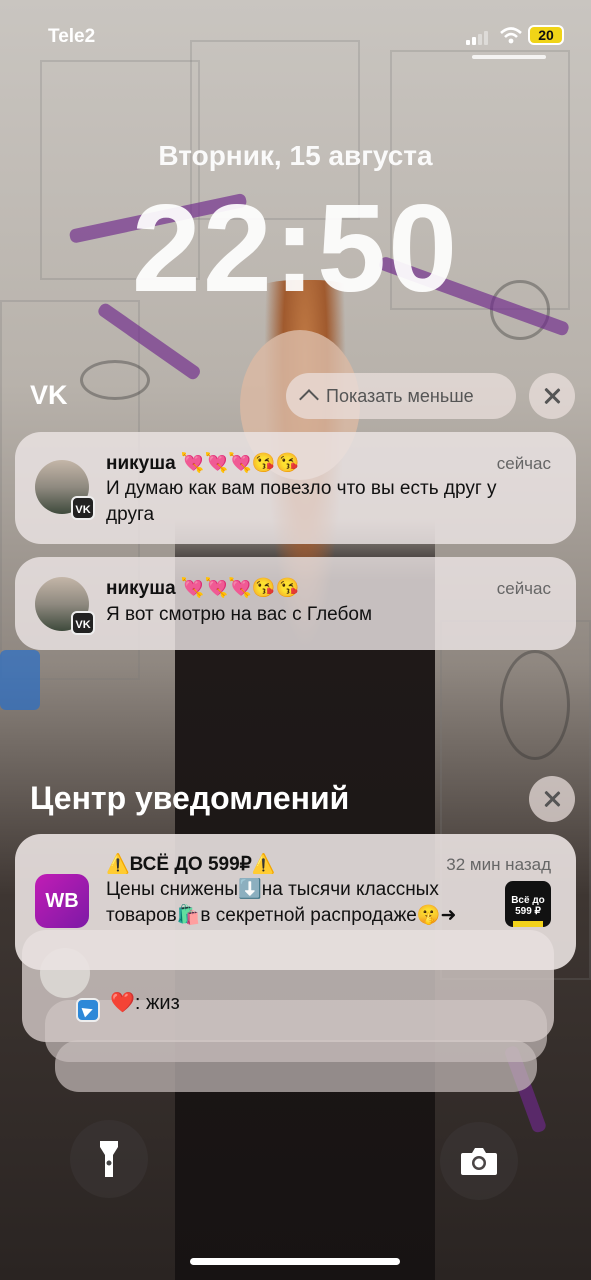 The height and width of the screenshot is (1280, 591). What do you see at coordinates (88, 1010) in the screenshot?
I see `telegram-icon` at bounding box center [88, 1010].